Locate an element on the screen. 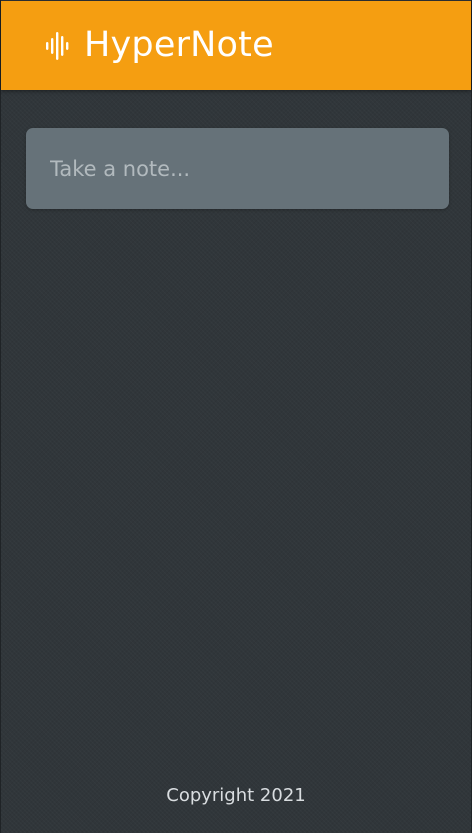 The height and width of the screenshot is (833, 472). note-input is located at coordinates (237, 168).